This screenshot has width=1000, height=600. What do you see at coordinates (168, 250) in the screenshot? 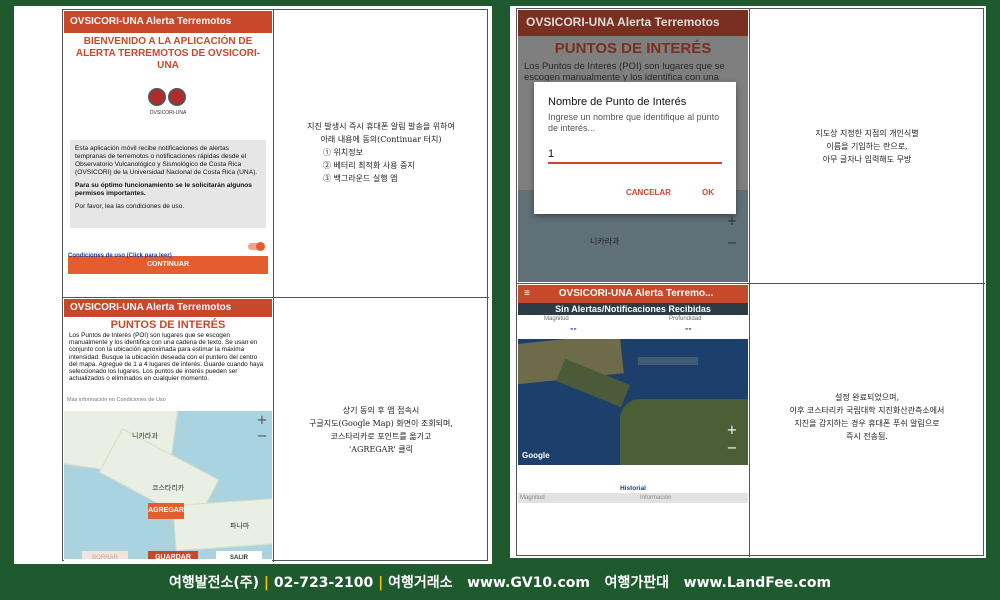
I see `conditions-row: Condiciones de uso (Click para leer)` at bounding box center [168, 250].